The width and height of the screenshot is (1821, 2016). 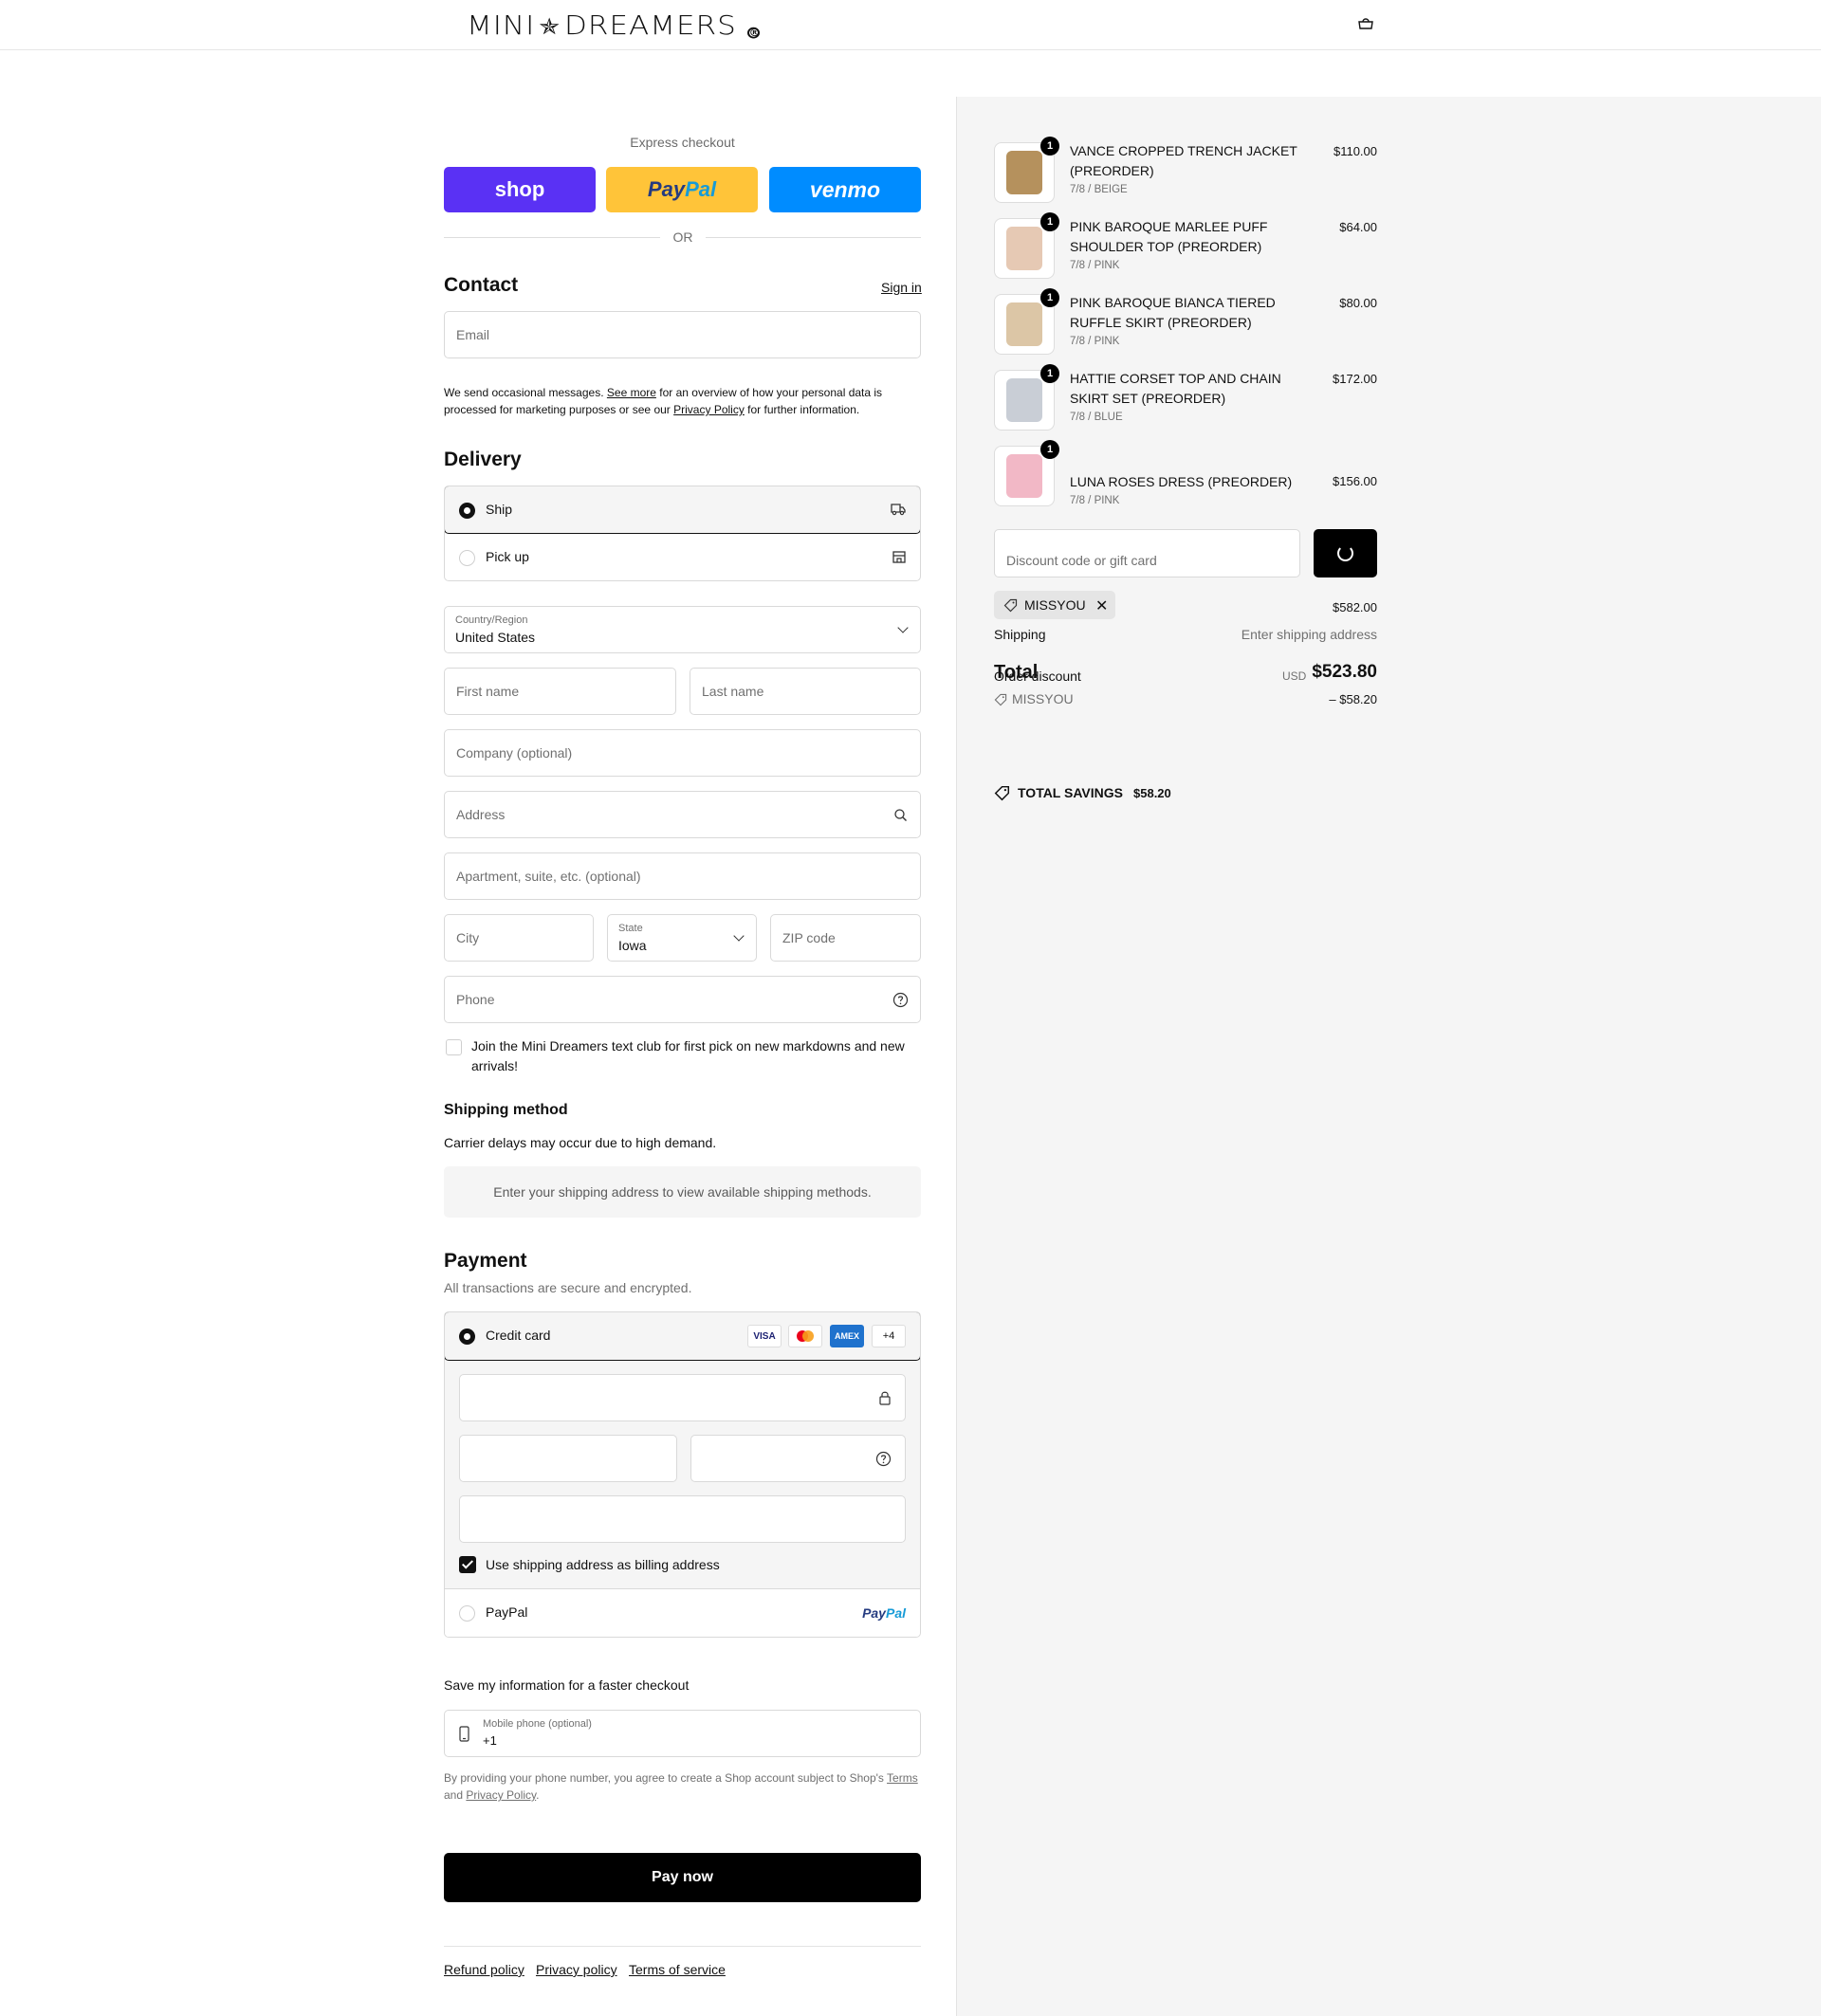 What do you see at coordinates (682, 334) in the screenshot?
I see `email-field: Email` at bounding box center [682, 334].